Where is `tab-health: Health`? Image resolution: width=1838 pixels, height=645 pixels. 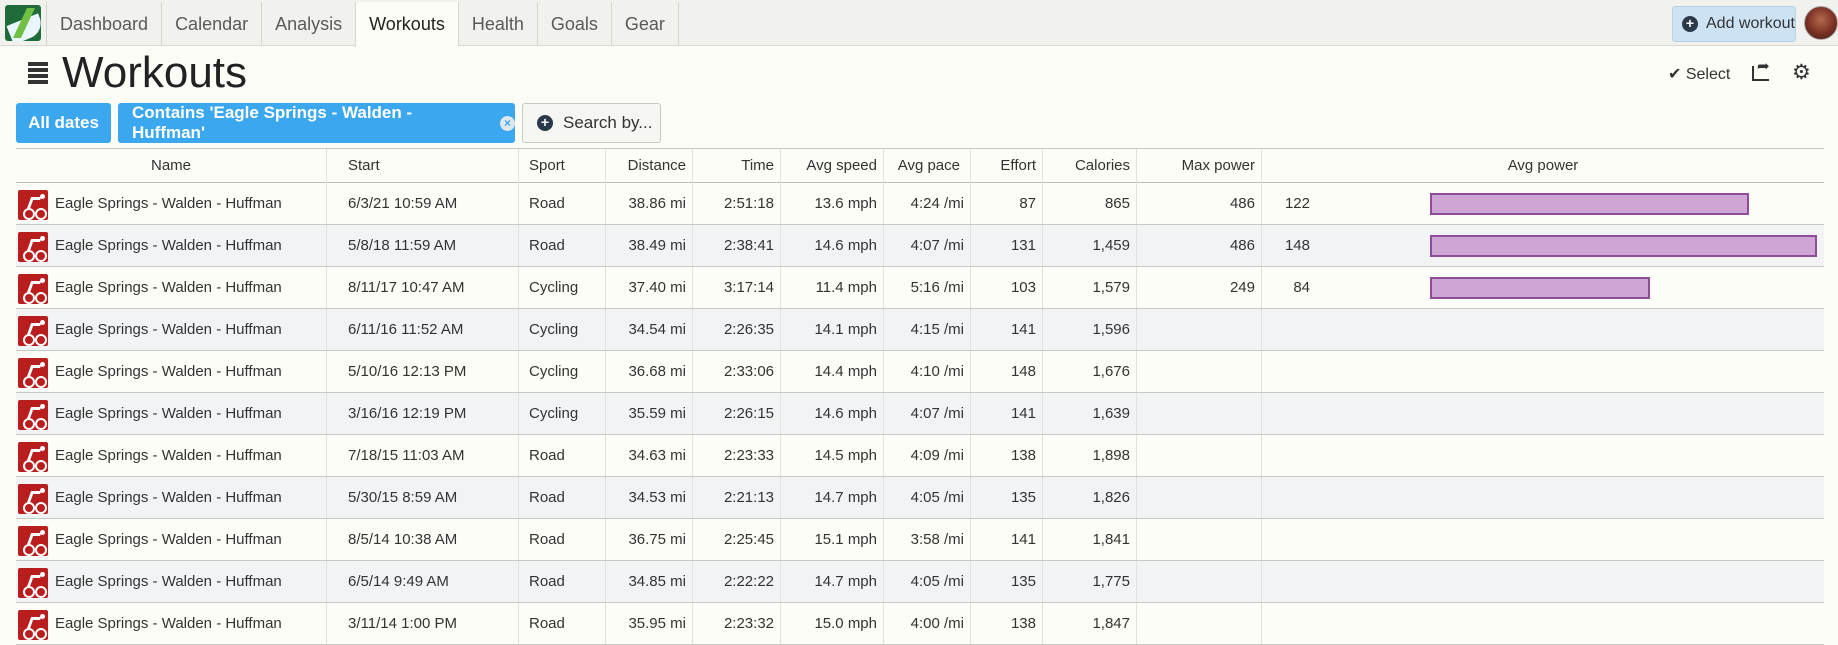
tab-health: Health is located at coordinates (497, 24).